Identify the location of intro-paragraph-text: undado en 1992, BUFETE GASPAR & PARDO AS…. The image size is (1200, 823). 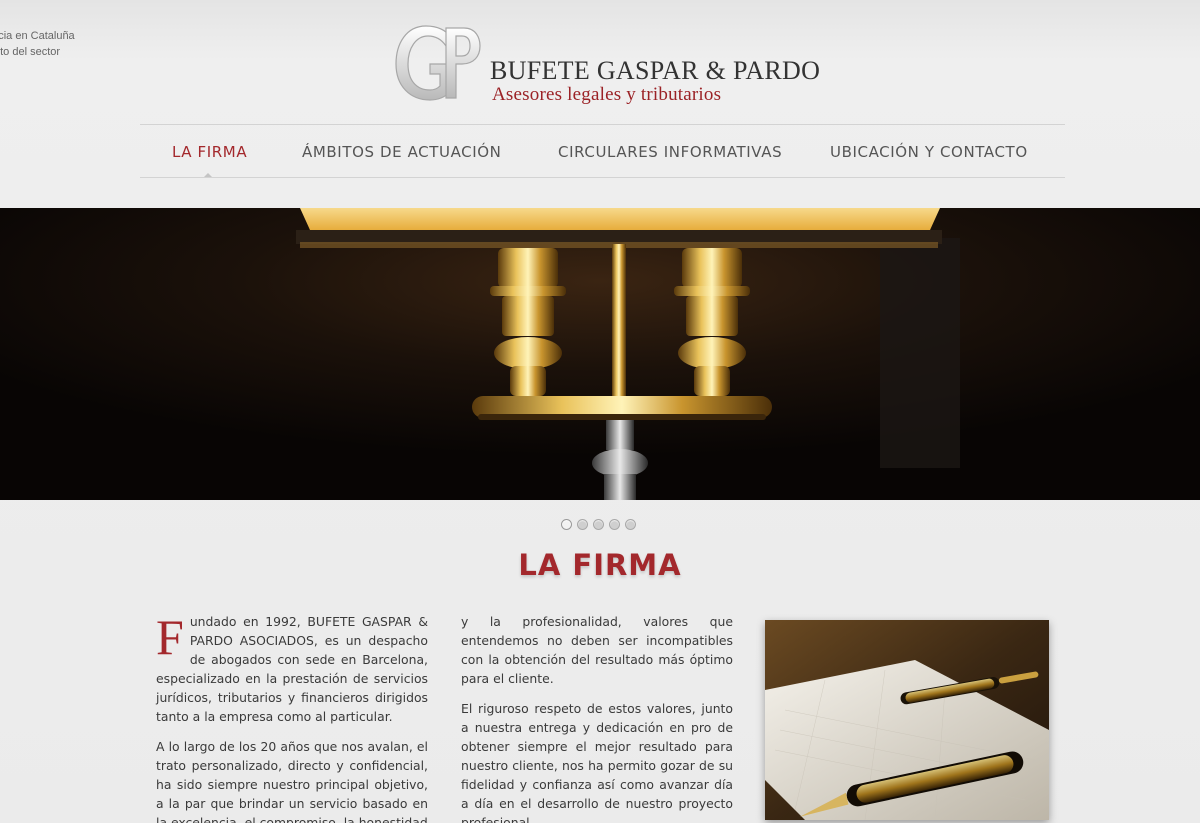
(292, 669).